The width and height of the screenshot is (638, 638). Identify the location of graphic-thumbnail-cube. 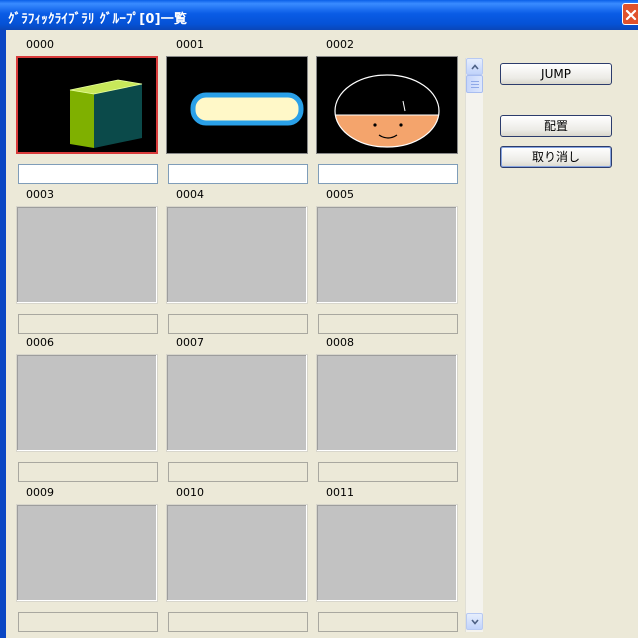
(87, 105).